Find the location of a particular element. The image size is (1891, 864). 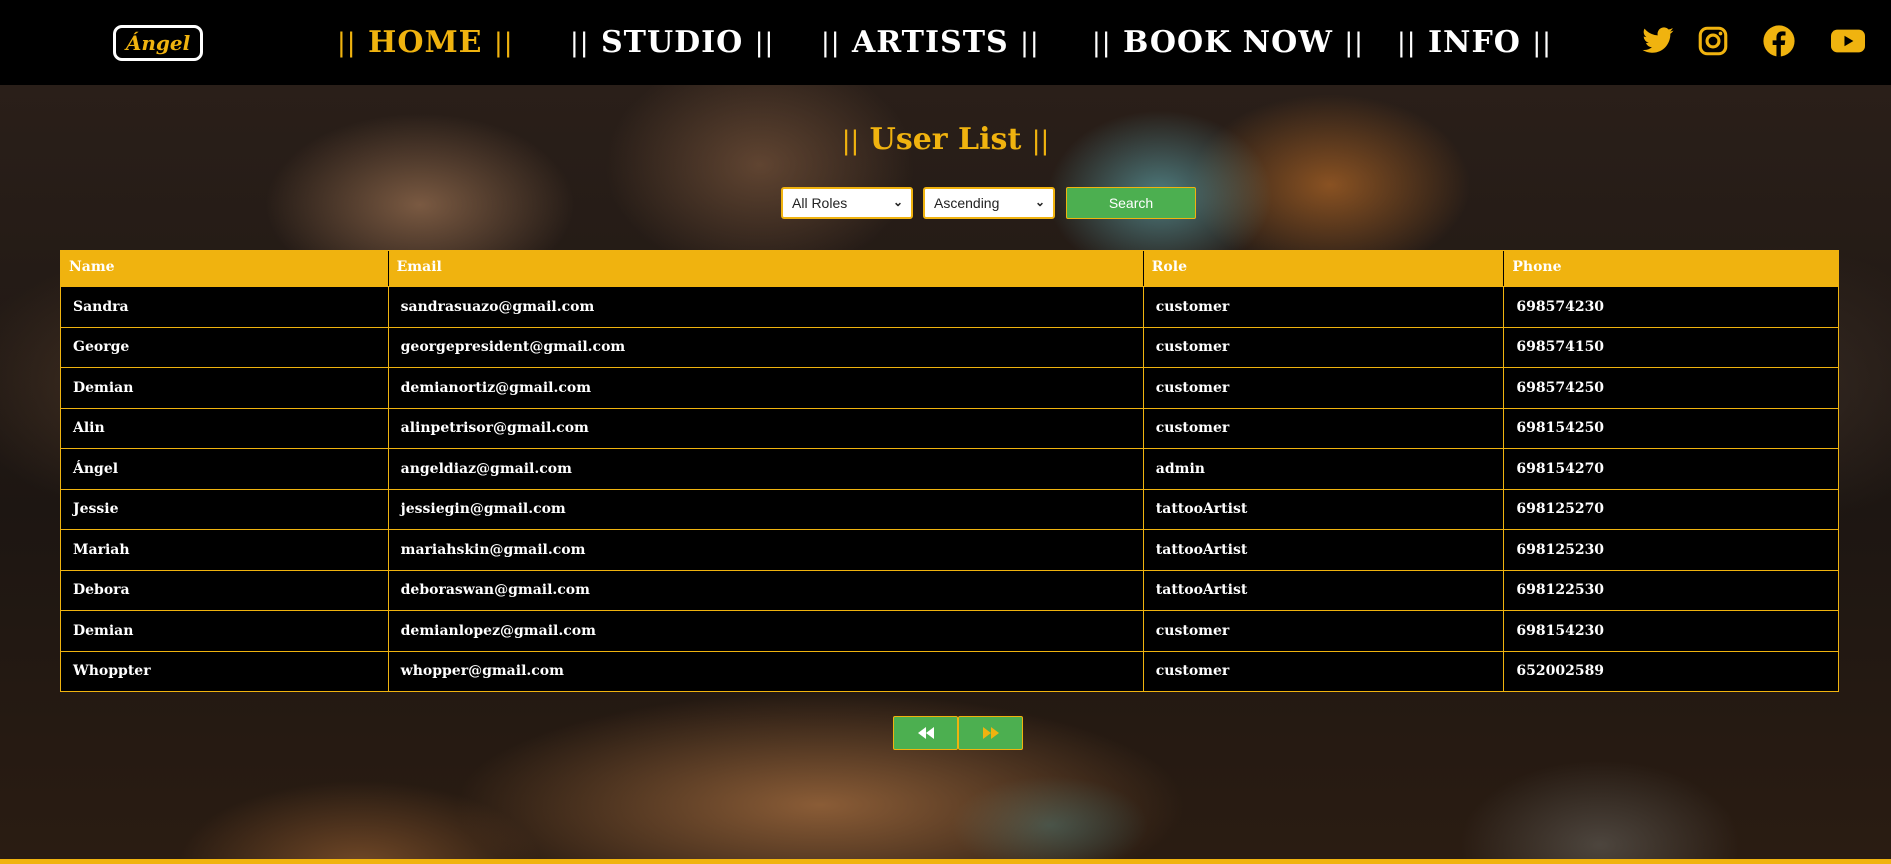

previous-page-button is located at coordinates (925, 733).